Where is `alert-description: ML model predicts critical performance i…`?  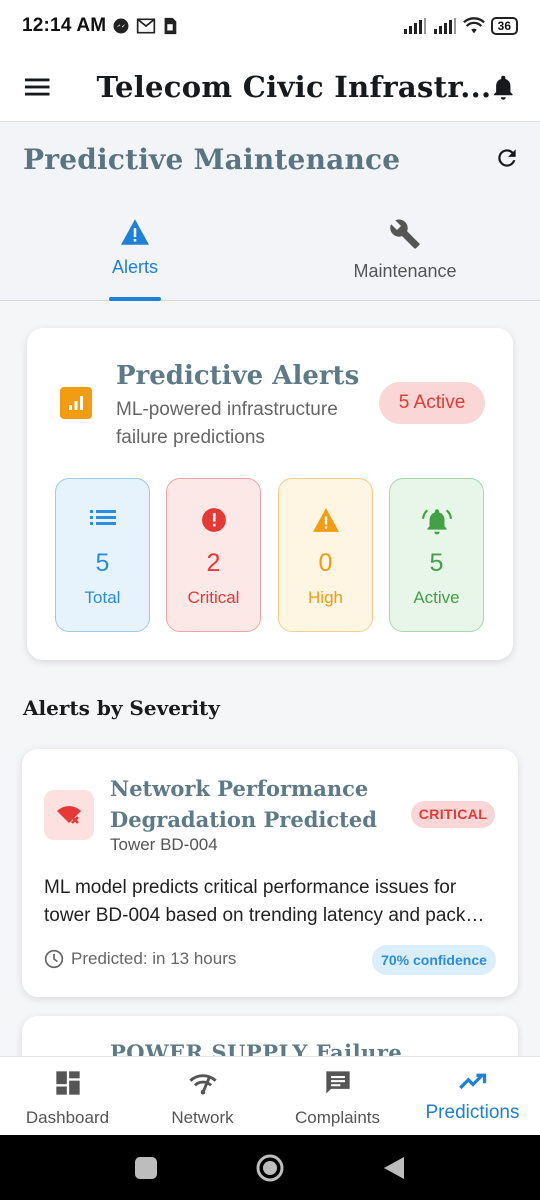
alert-description: ML model predicts critical performance i… is located at coordinates (274, 902).